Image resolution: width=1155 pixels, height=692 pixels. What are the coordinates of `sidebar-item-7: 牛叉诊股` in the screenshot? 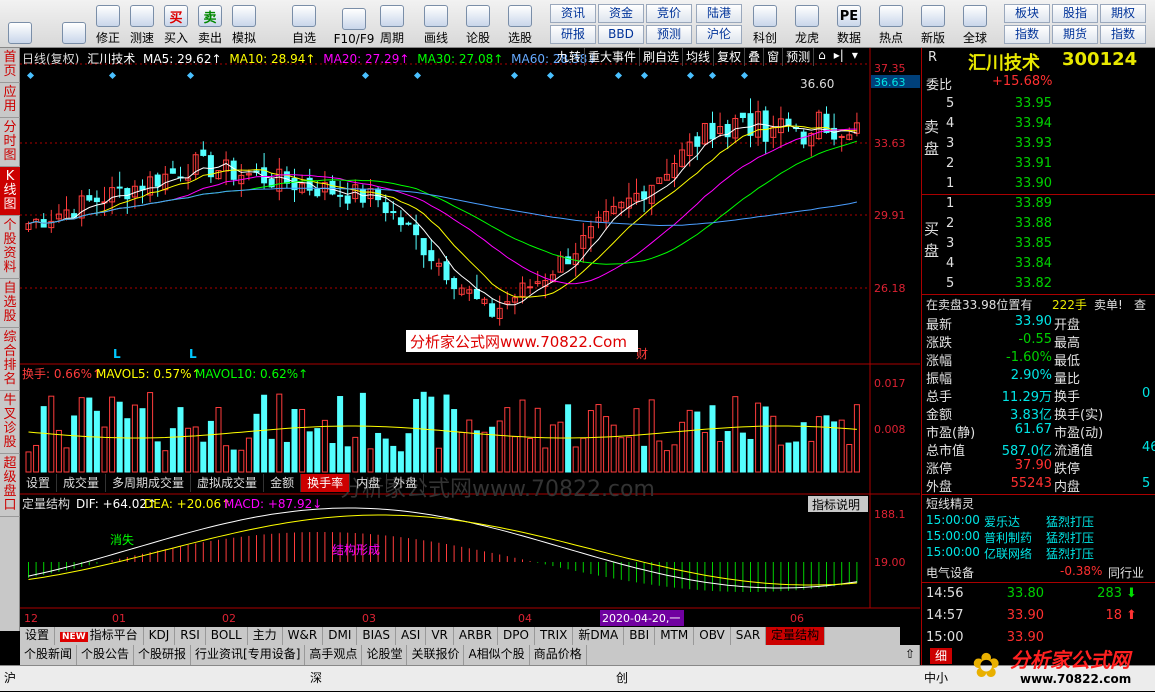 It's located at (10, 422).